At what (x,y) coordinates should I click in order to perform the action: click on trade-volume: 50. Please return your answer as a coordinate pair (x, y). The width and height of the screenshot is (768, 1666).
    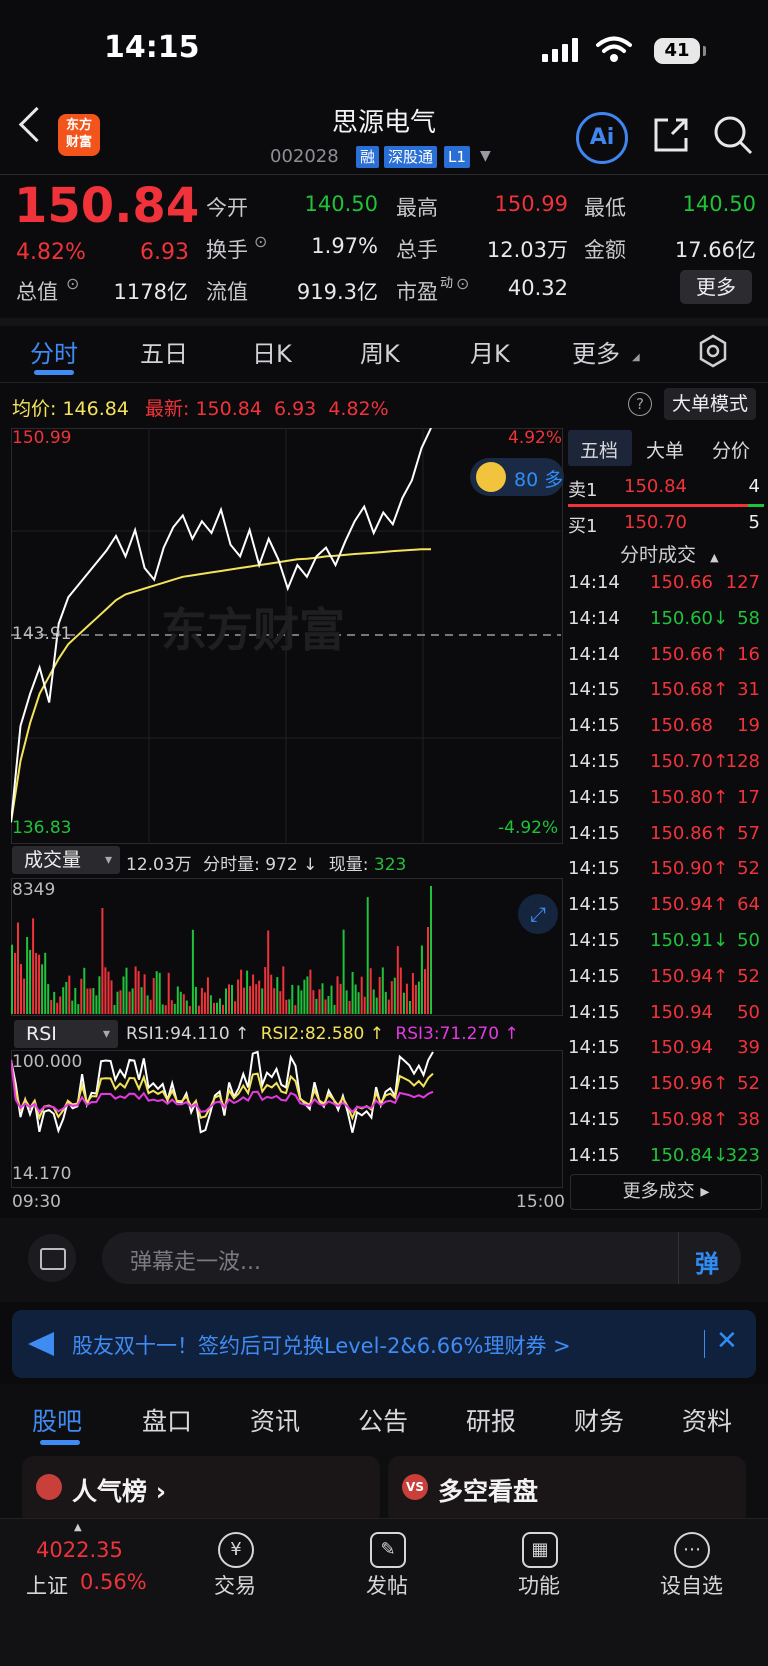
    Looking at the image, I should click on (748, 1012).